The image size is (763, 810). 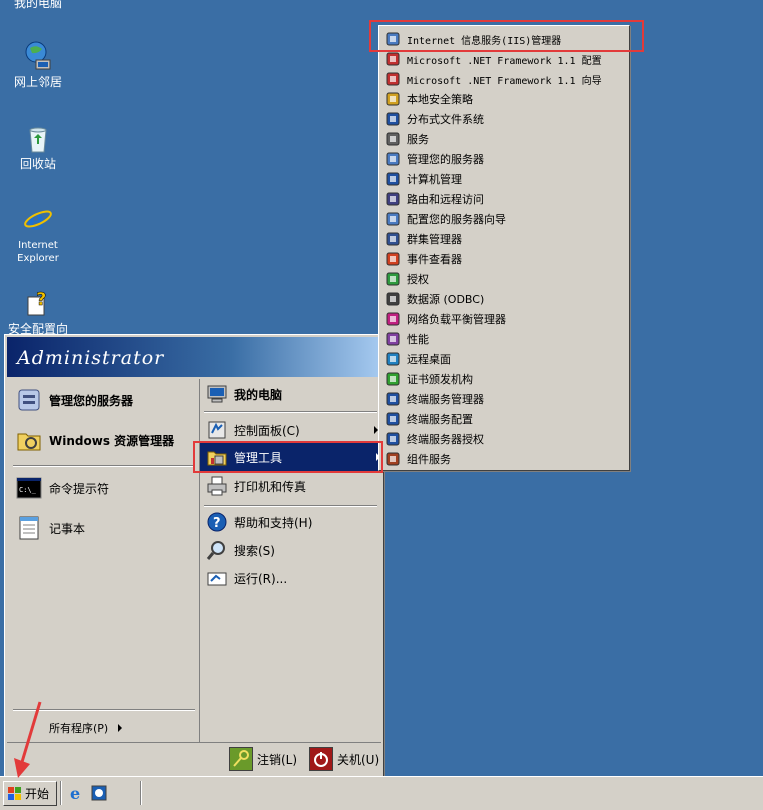 What do you see at coordinates (256, 486) in the screenshot?
I see `menu-printers: 打印机和传真` at bounding box center [256, 486].